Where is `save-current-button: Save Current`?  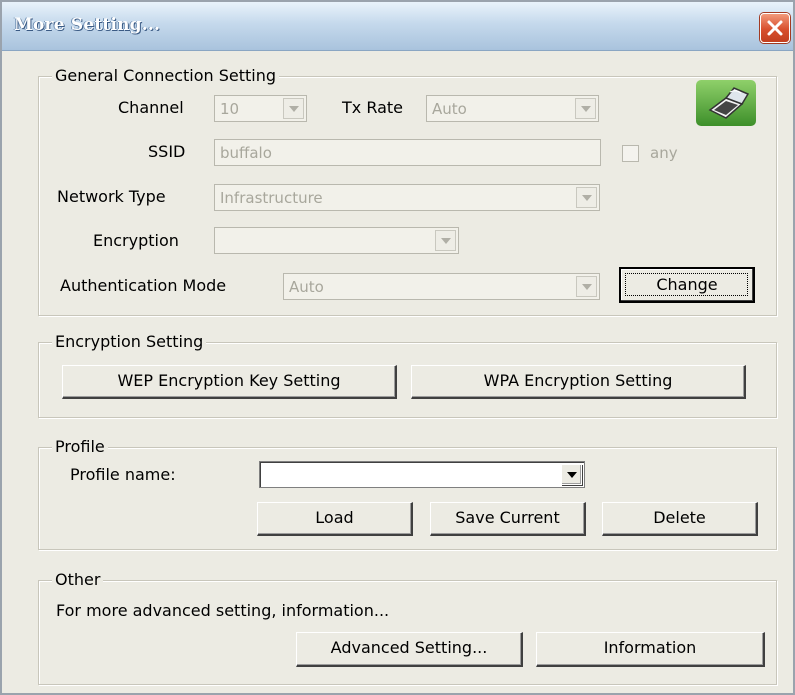 save-current-button: Save Current is located at coordinates (508, 519).